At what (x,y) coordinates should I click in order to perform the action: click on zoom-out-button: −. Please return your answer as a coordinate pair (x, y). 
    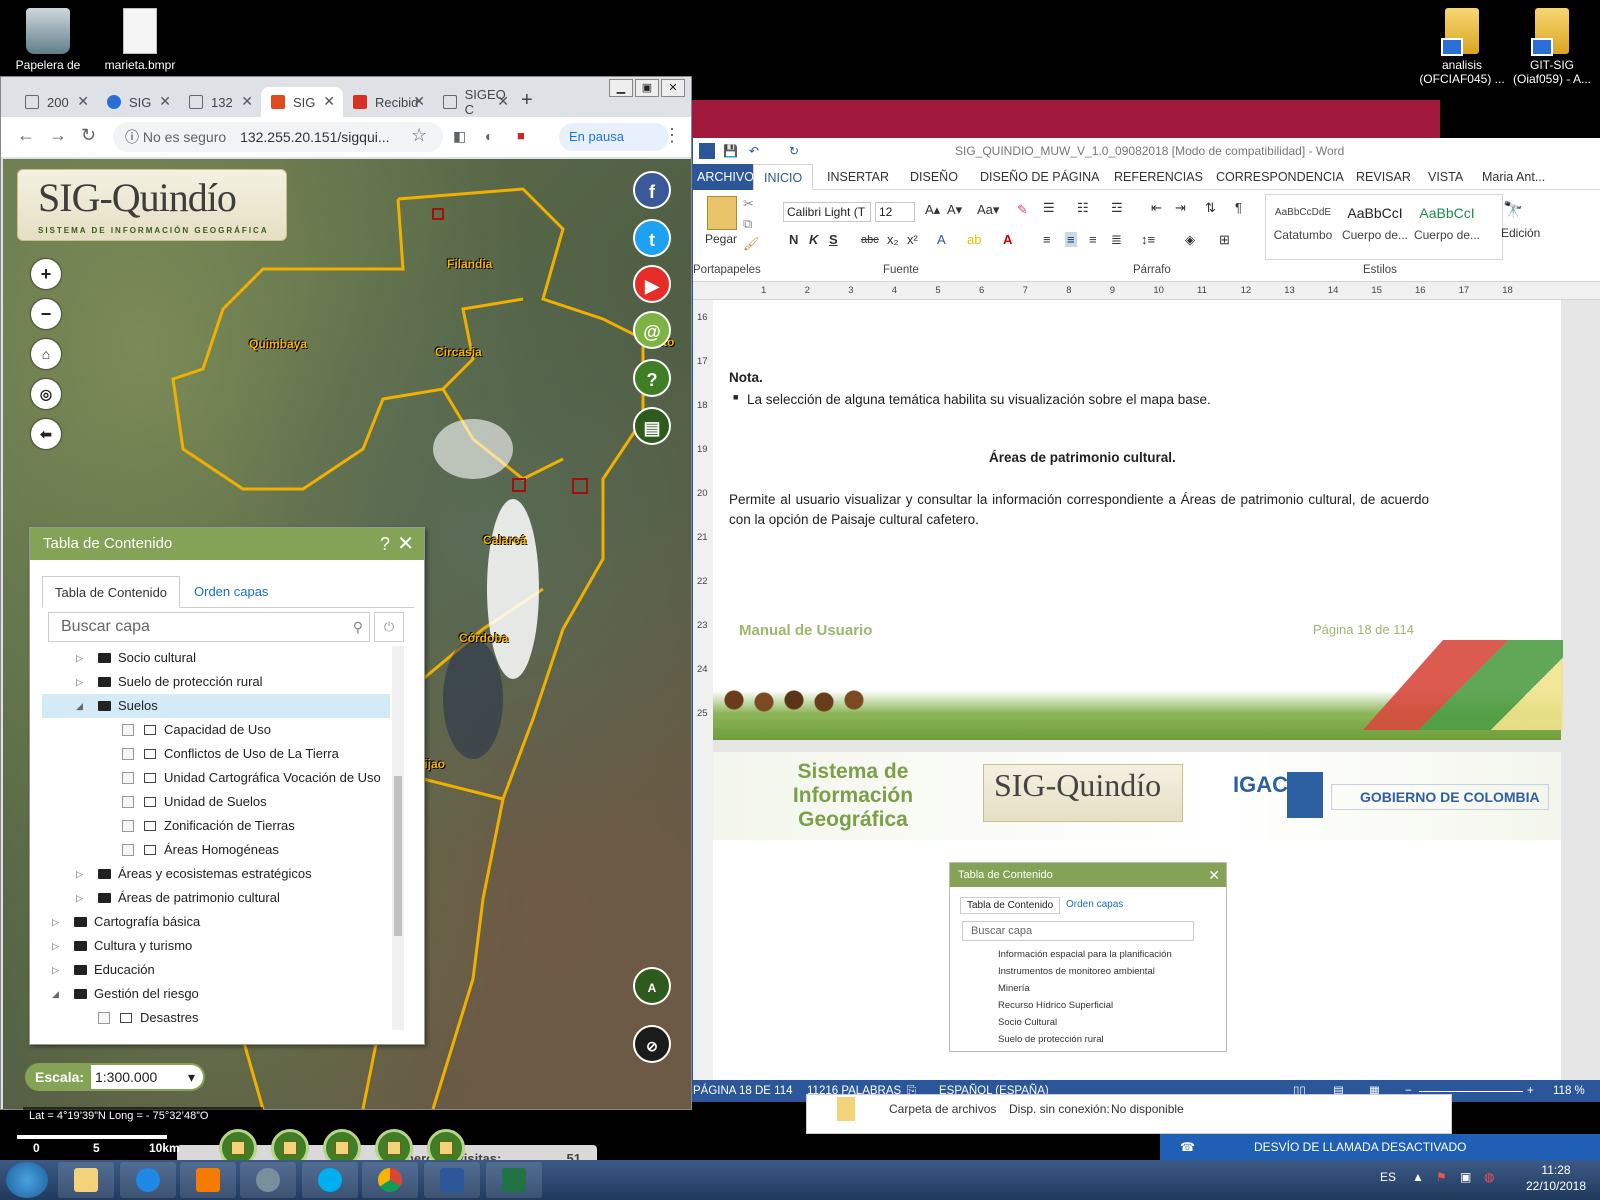
    Looking at the image, I should click on (46, 314).